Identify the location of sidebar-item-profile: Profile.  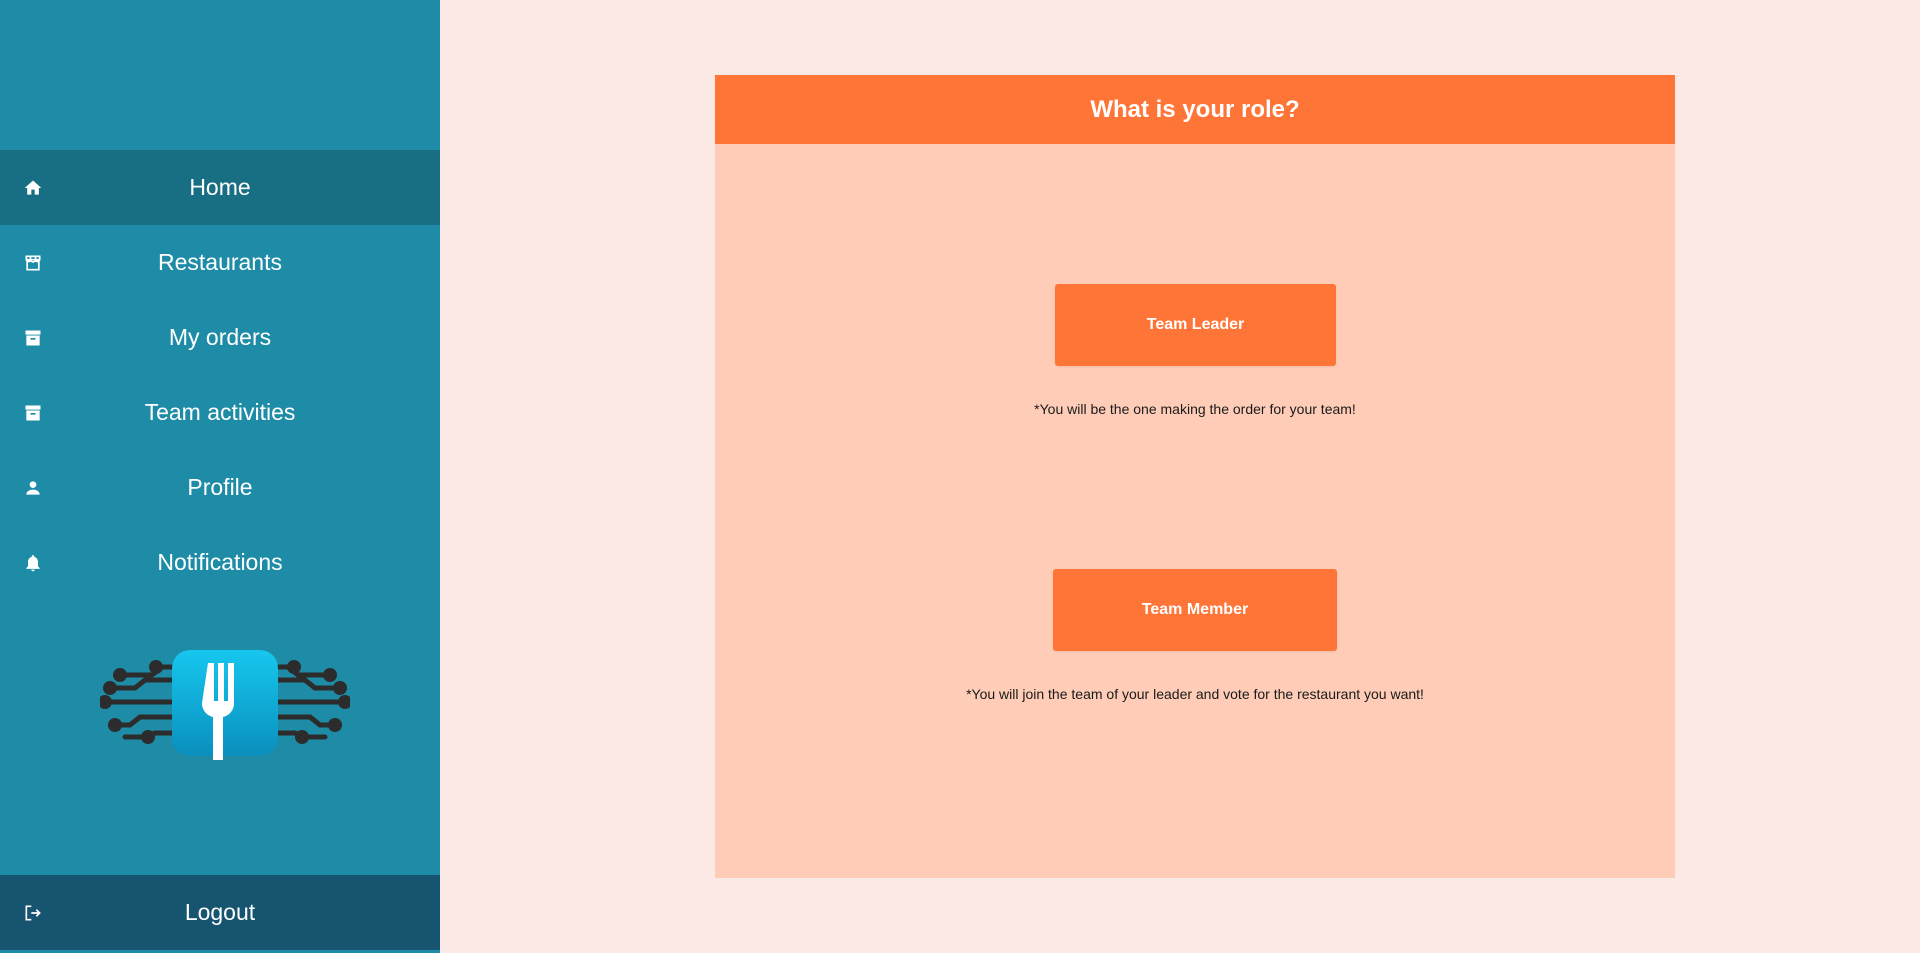
(220, 487).